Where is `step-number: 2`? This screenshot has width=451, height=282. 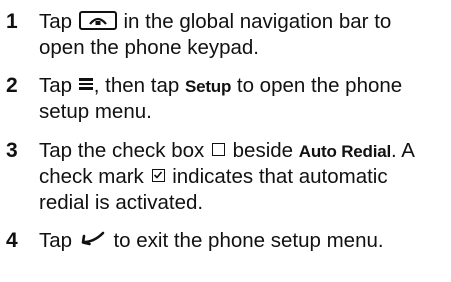
step-number: 2 is located at coordinates (12, 85).